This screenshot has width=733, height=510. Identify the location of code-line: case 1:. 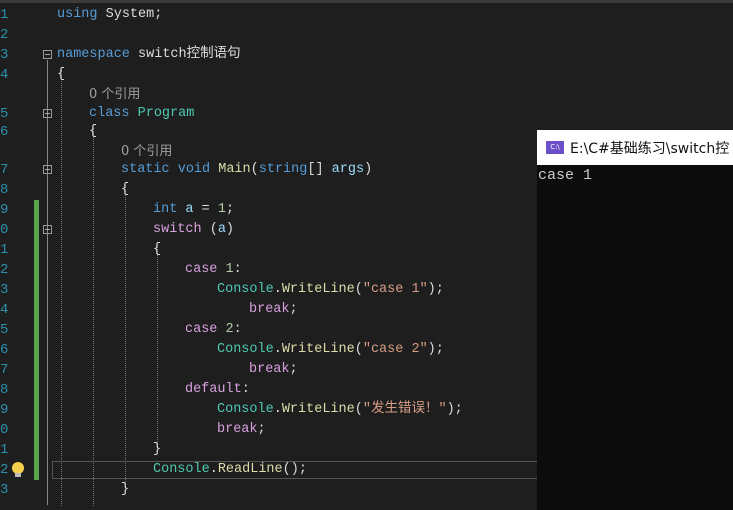
(213, 270).